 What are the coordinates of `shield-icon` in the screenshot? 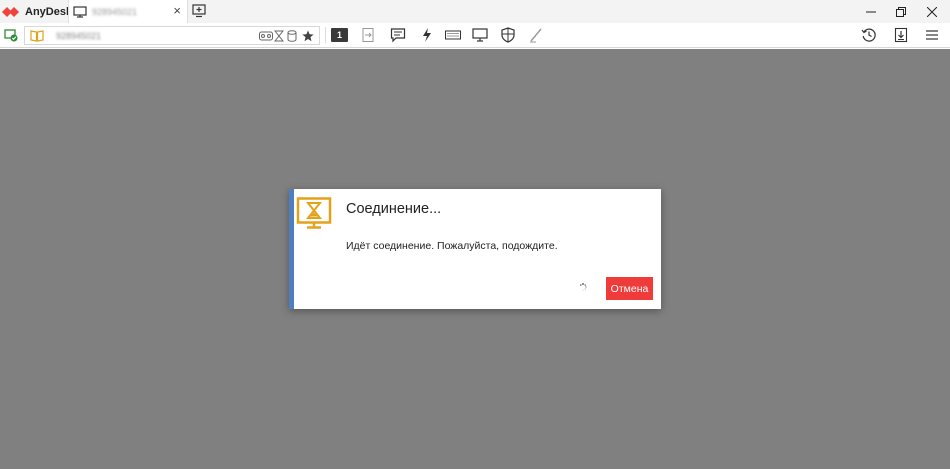 It's located at (508, 35).